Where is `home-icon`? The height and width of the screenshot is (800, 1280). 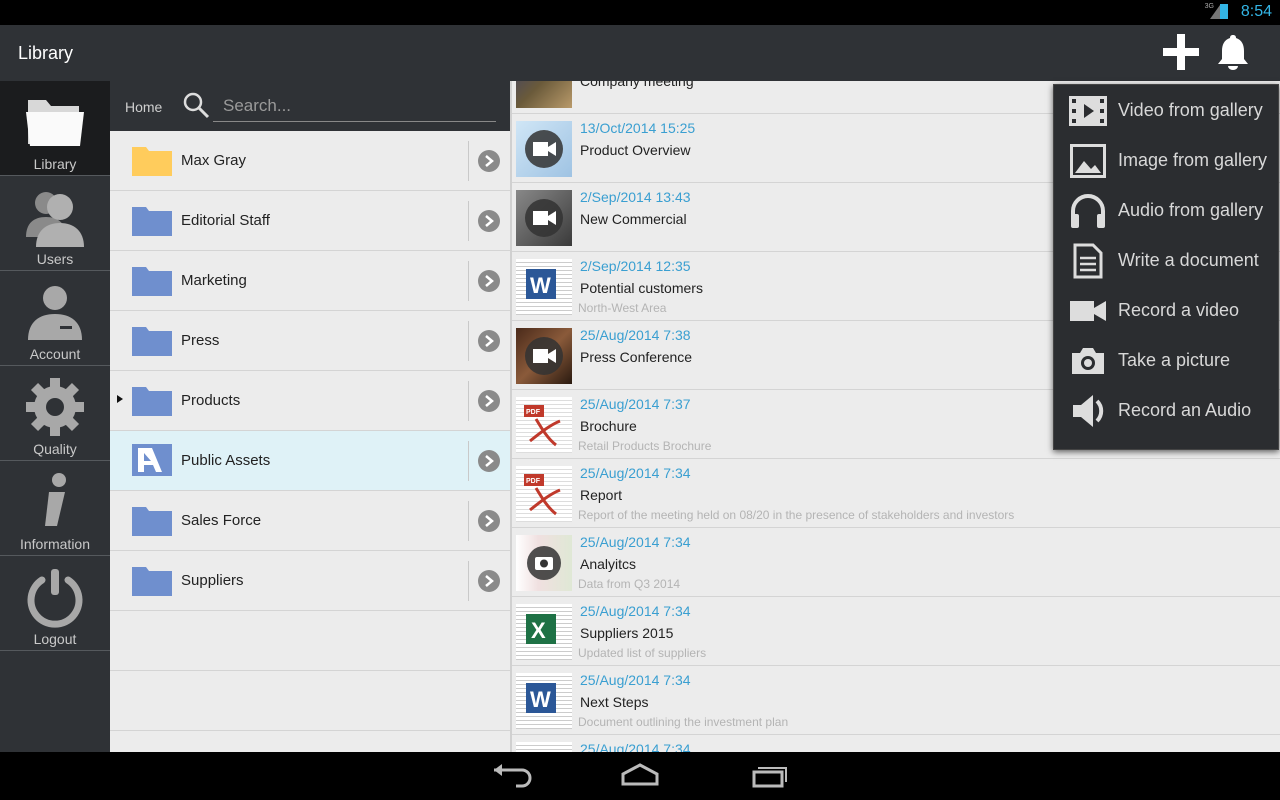 home-icon is located at coordinates (640, 774).